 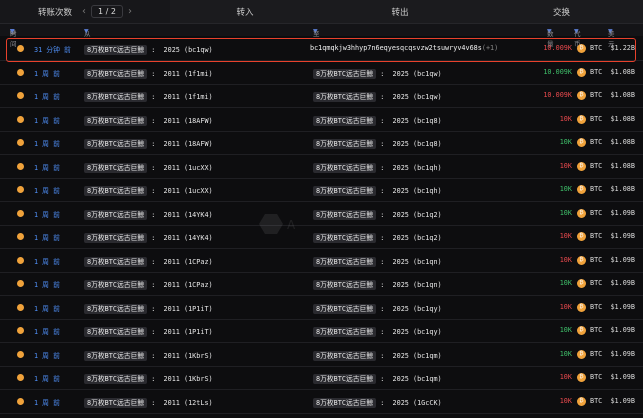 What do you see at coordinates (130, 11) in the screenshot?
I see `chevron-right-icon: ›` at bounding box center [130, 11].